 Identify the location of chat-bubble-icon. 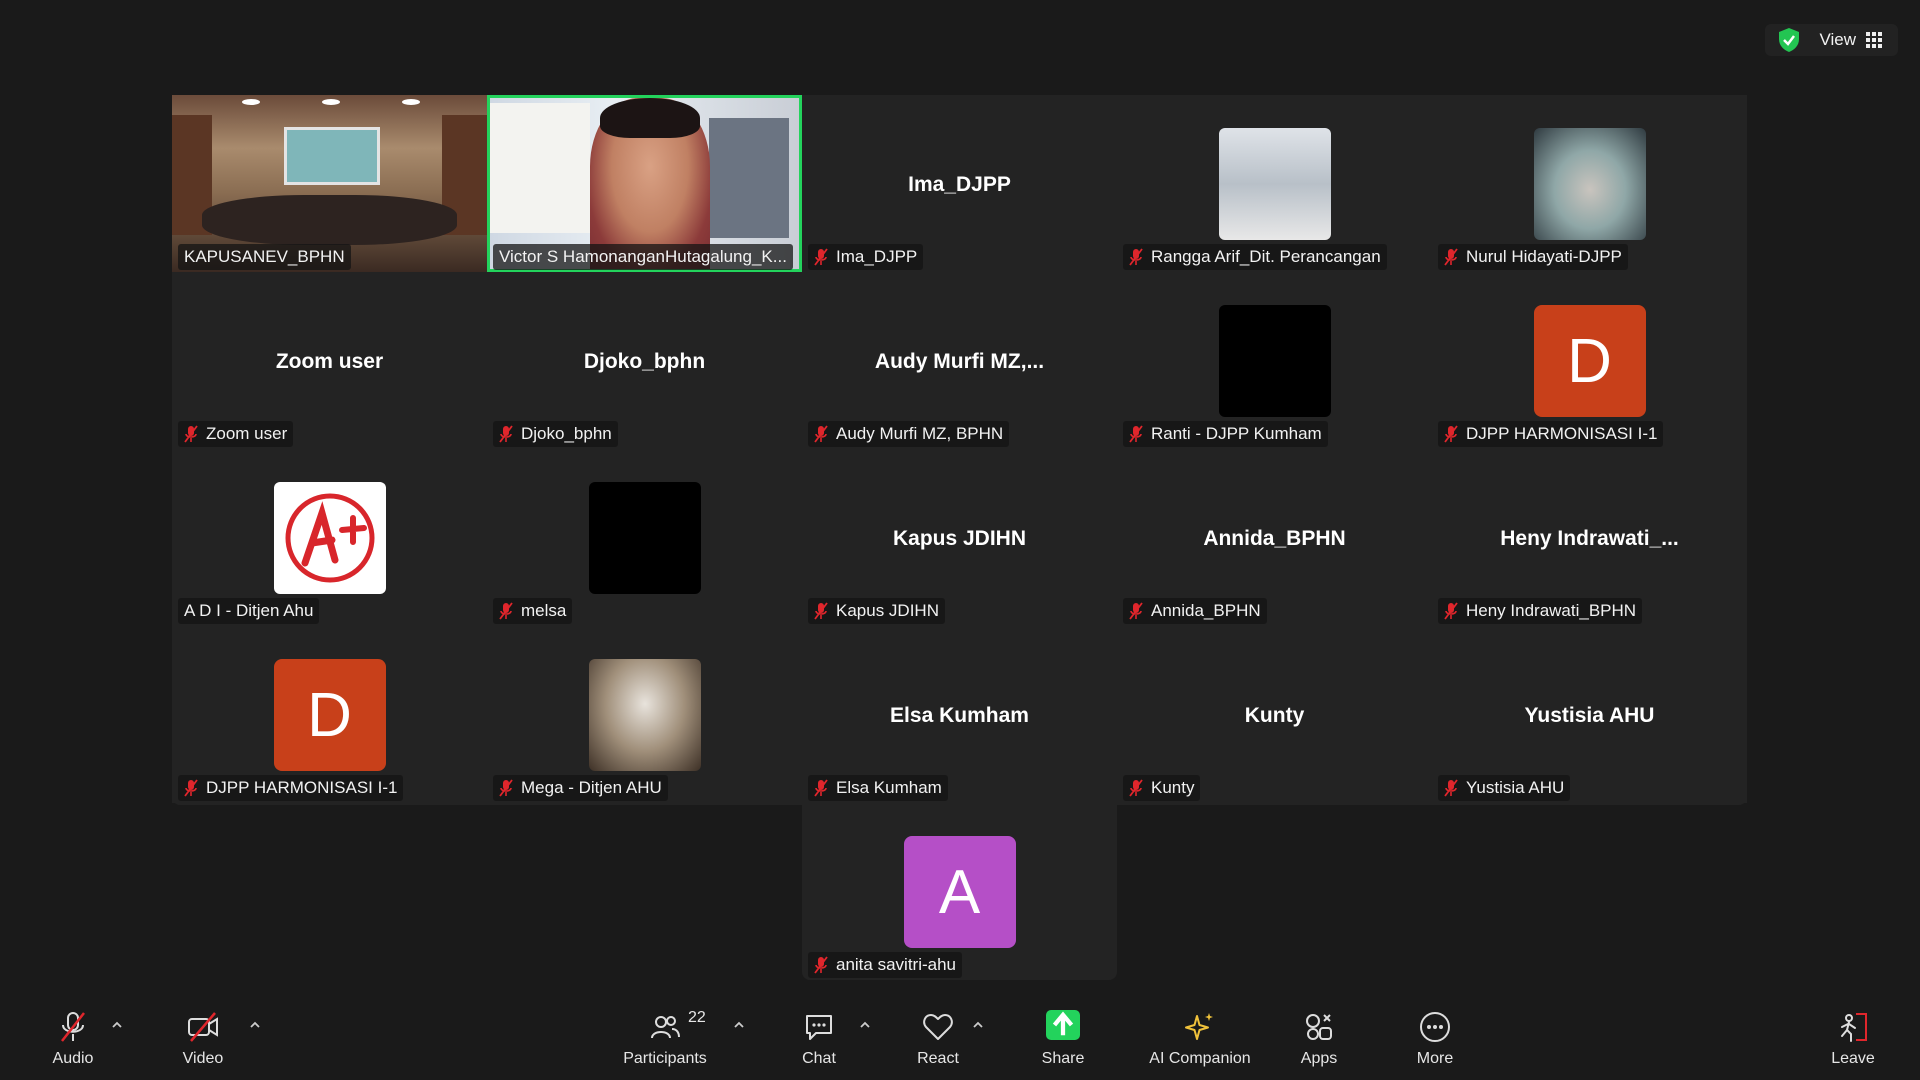
(819, 1027).